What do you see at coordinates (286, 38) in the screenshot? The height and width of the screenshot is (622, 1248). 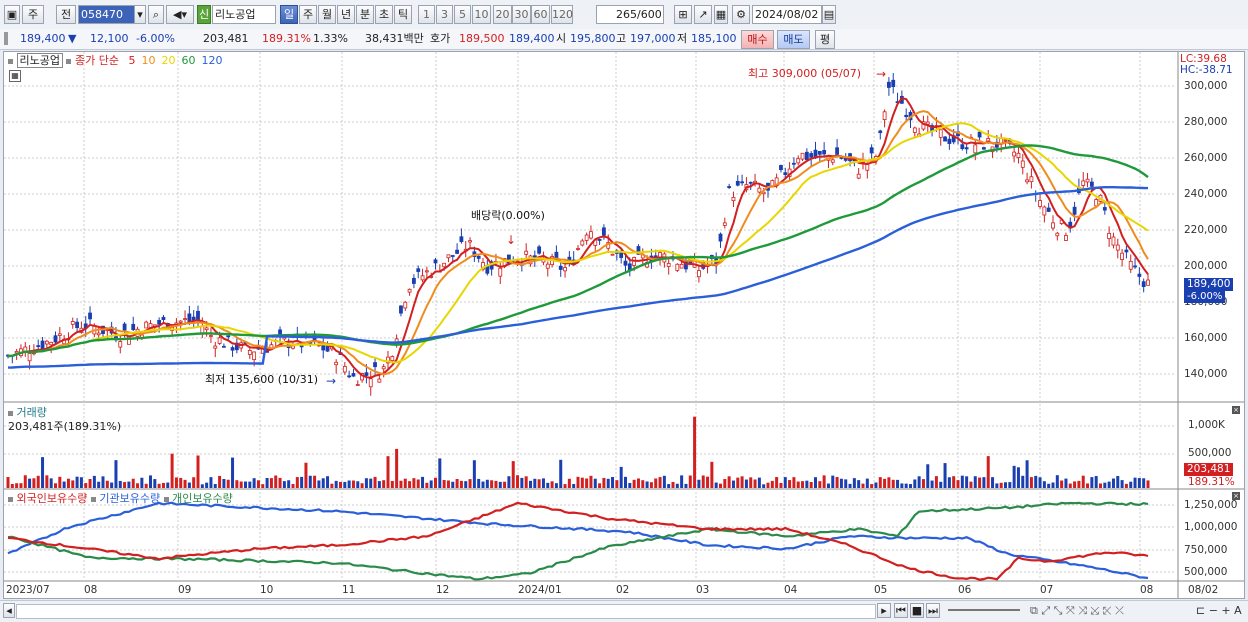 I see `volume-ratio: 189.31%` at bounding box center [286, 38].